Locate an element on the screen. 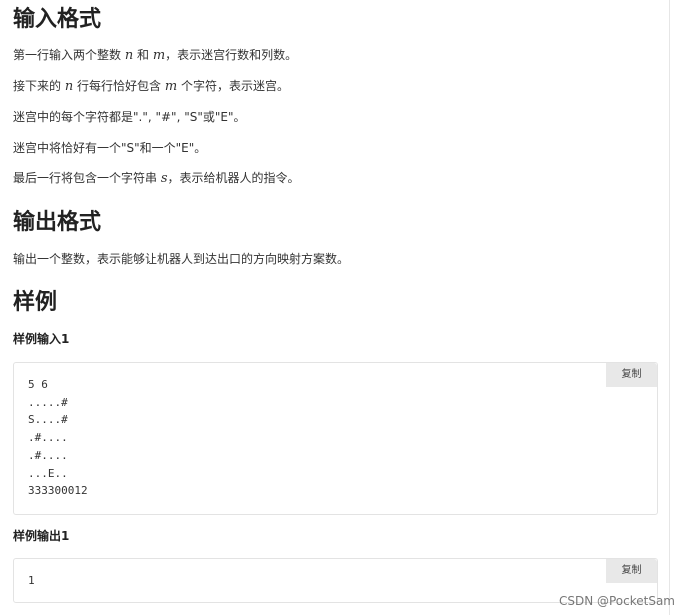 The image size is (691, 615). input-format-heading: 输入格式 is located at coordinates (57, 19).